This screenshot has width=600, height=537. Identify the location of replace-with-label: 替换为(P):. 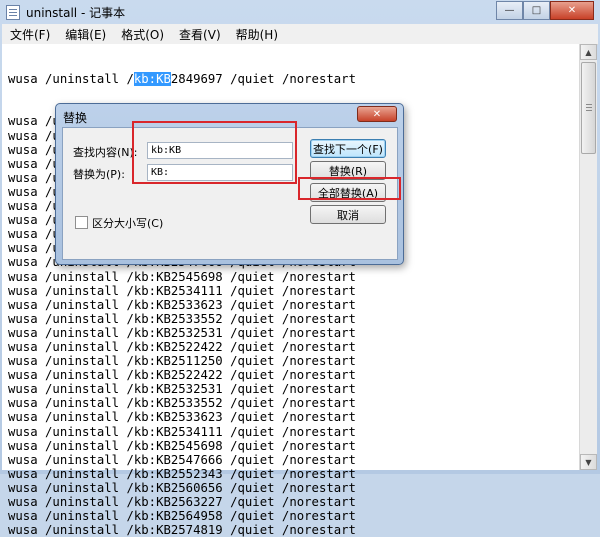
(99, 174).